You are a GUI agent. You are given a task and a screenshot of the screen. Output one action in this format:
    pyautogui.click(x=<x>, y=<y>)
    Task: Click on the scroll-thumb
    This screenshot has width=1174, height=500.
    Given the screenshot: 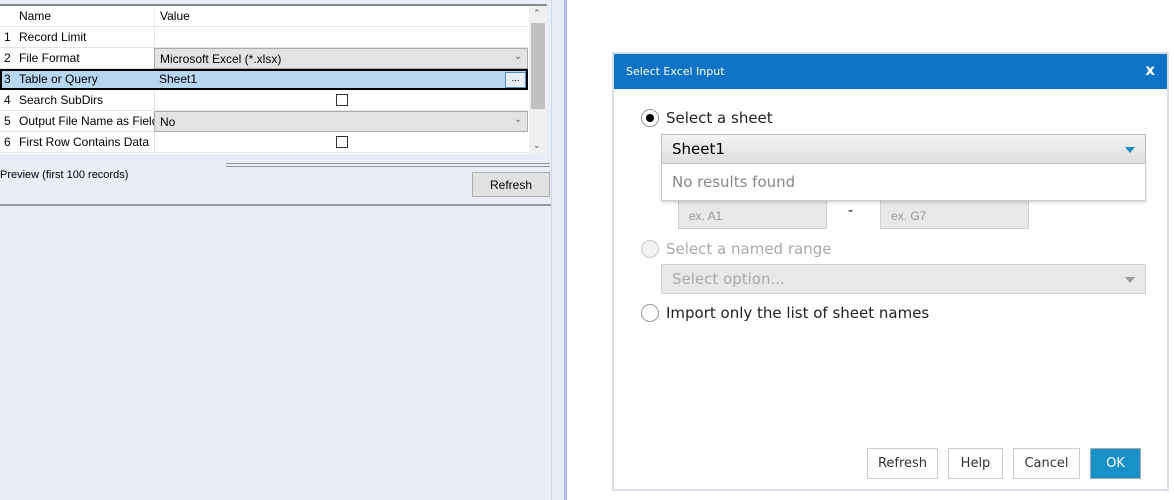 What is the action you would take?
    pyautogui.click(x=538, y=66)
    